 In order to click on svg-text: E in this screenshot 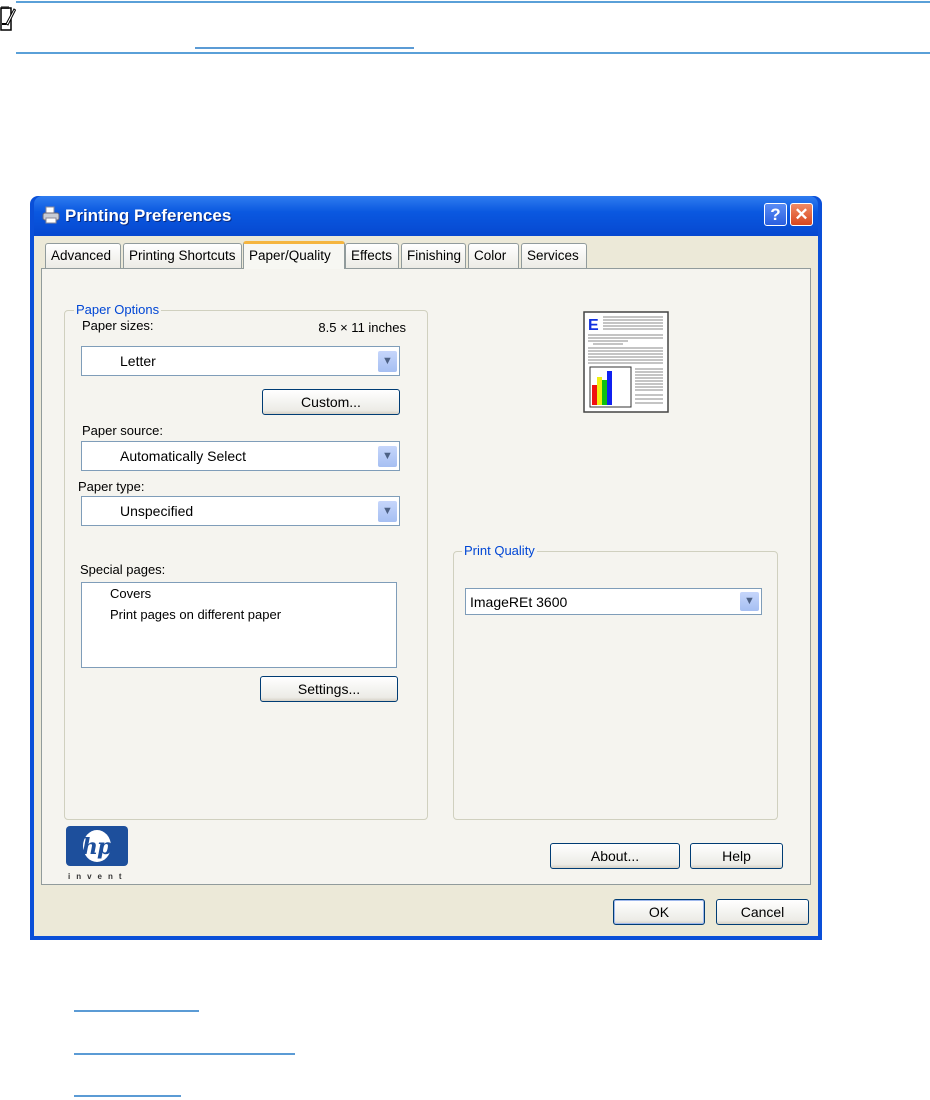, I will do `click(593, 325)`.